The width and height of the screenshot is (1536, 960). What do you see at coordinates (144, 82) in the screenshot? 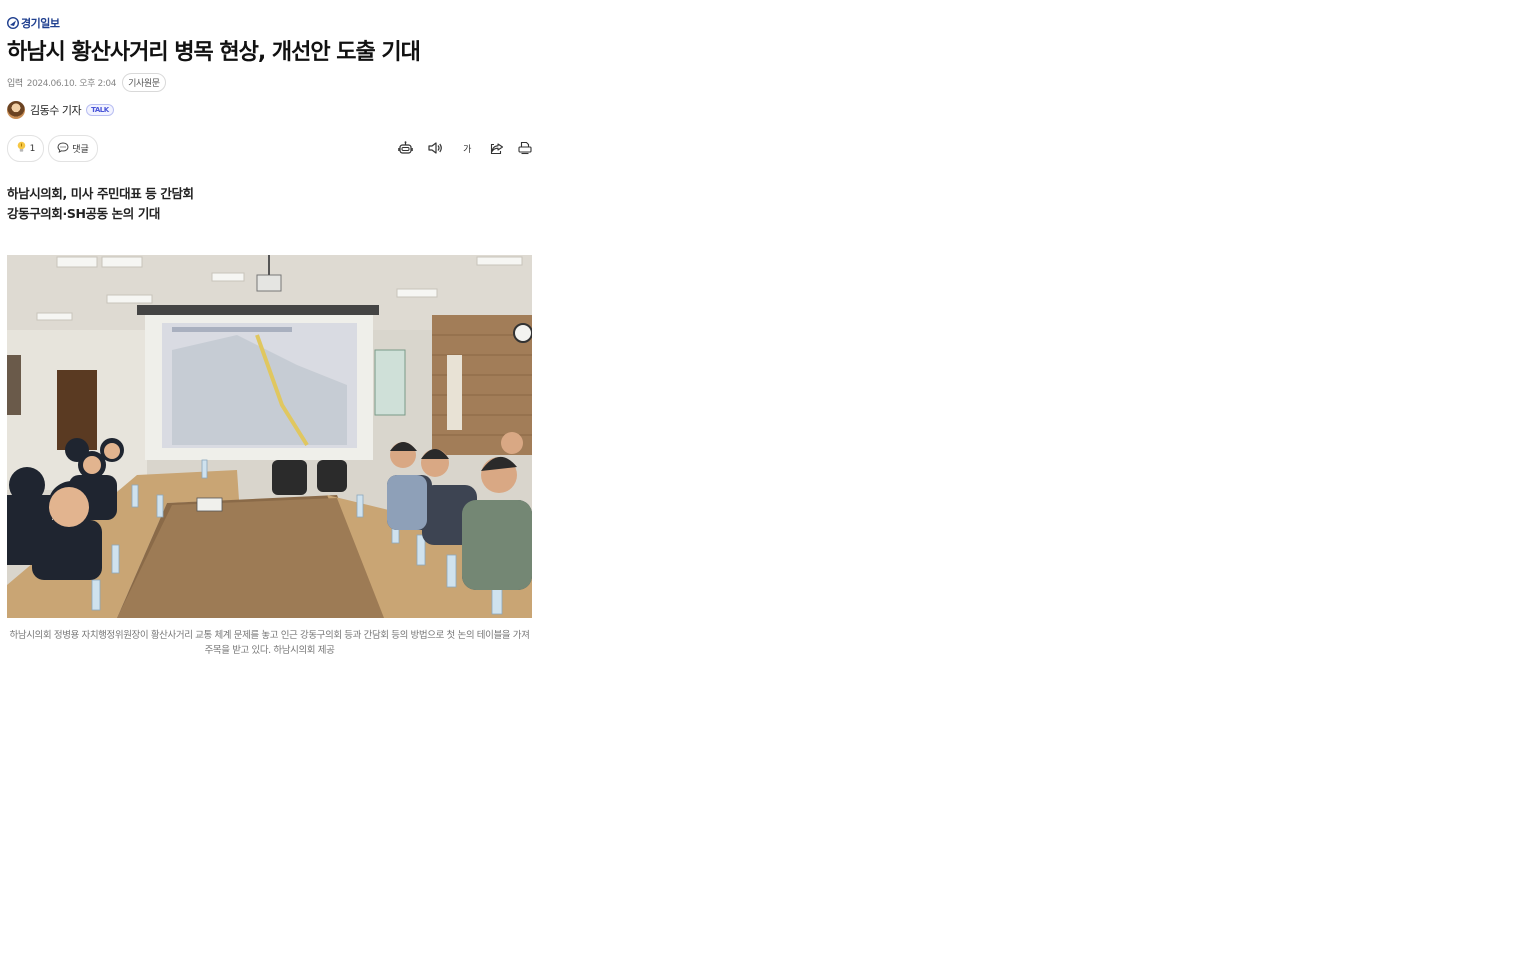
I see `original-article-button: 기사원문` at bounding box center [144, 82].